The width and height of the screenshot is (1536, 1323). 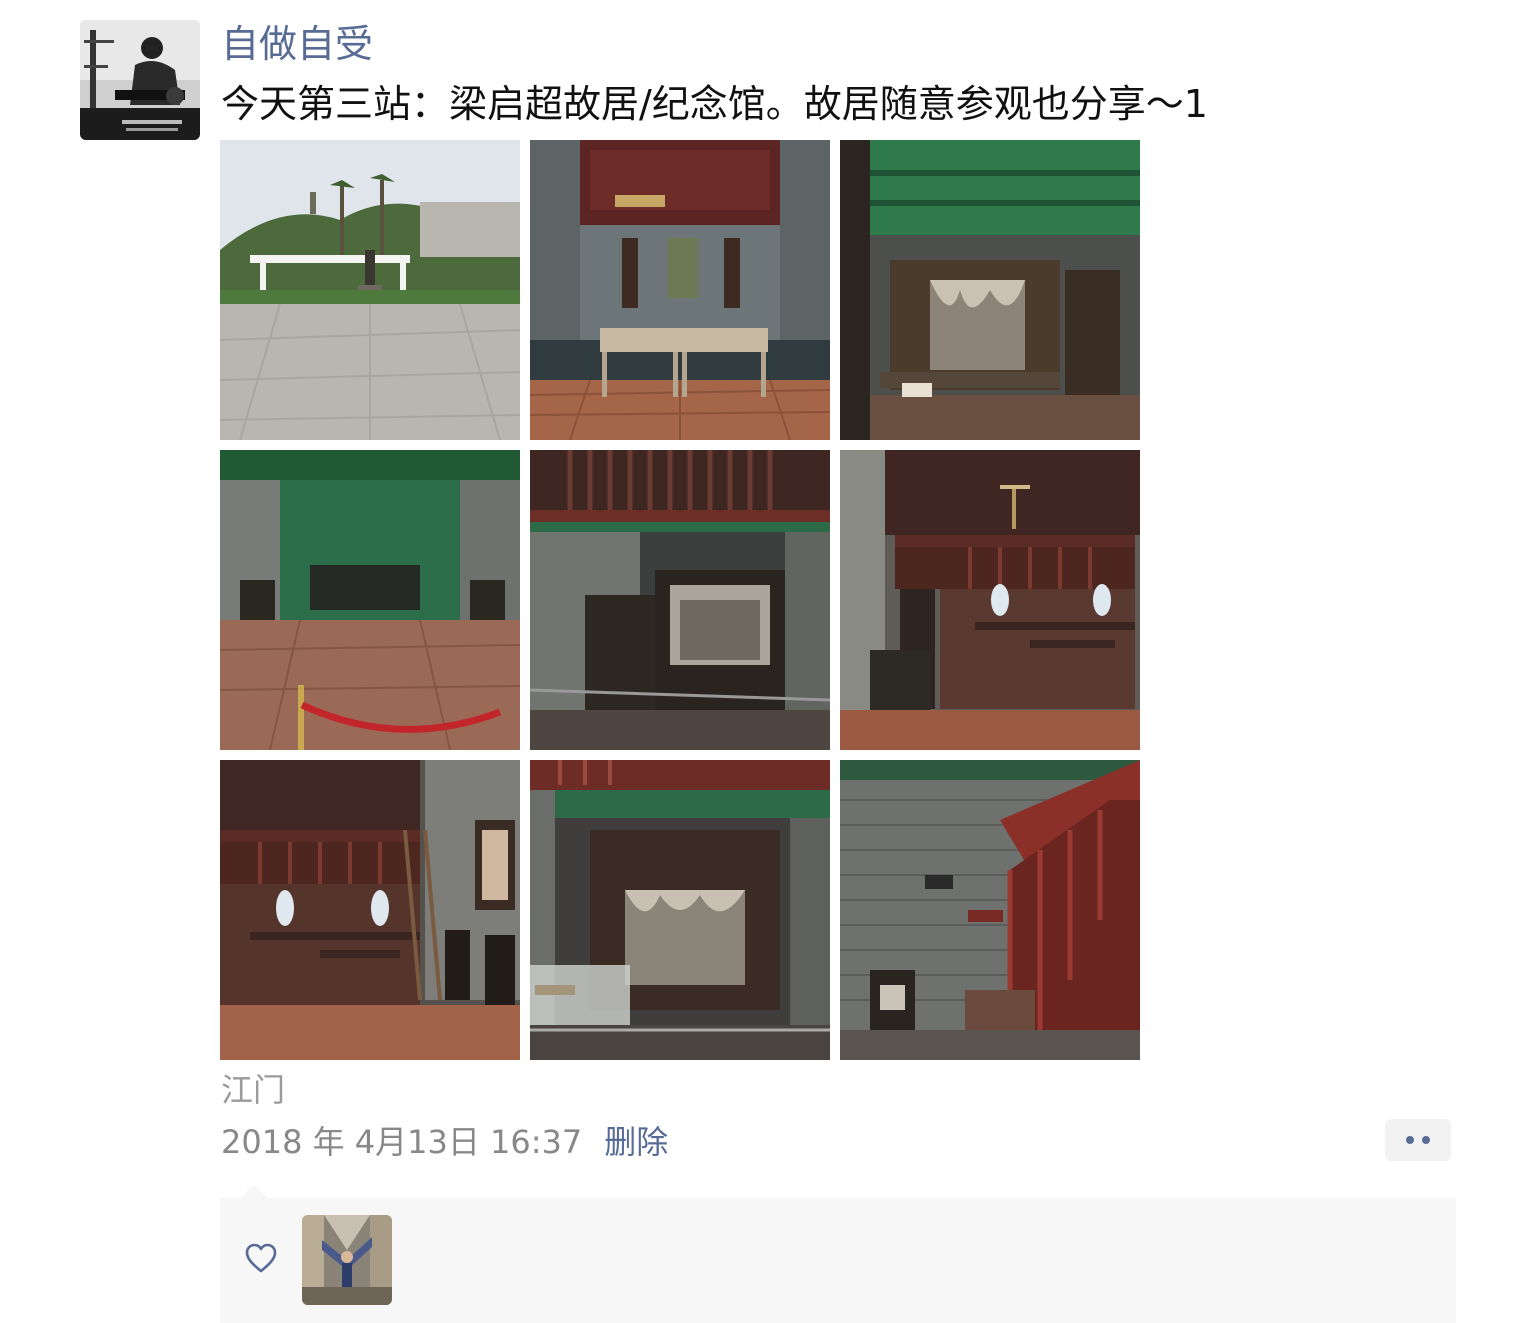 I want to click on heart-outline-icon, so click(x=261, y=1258).